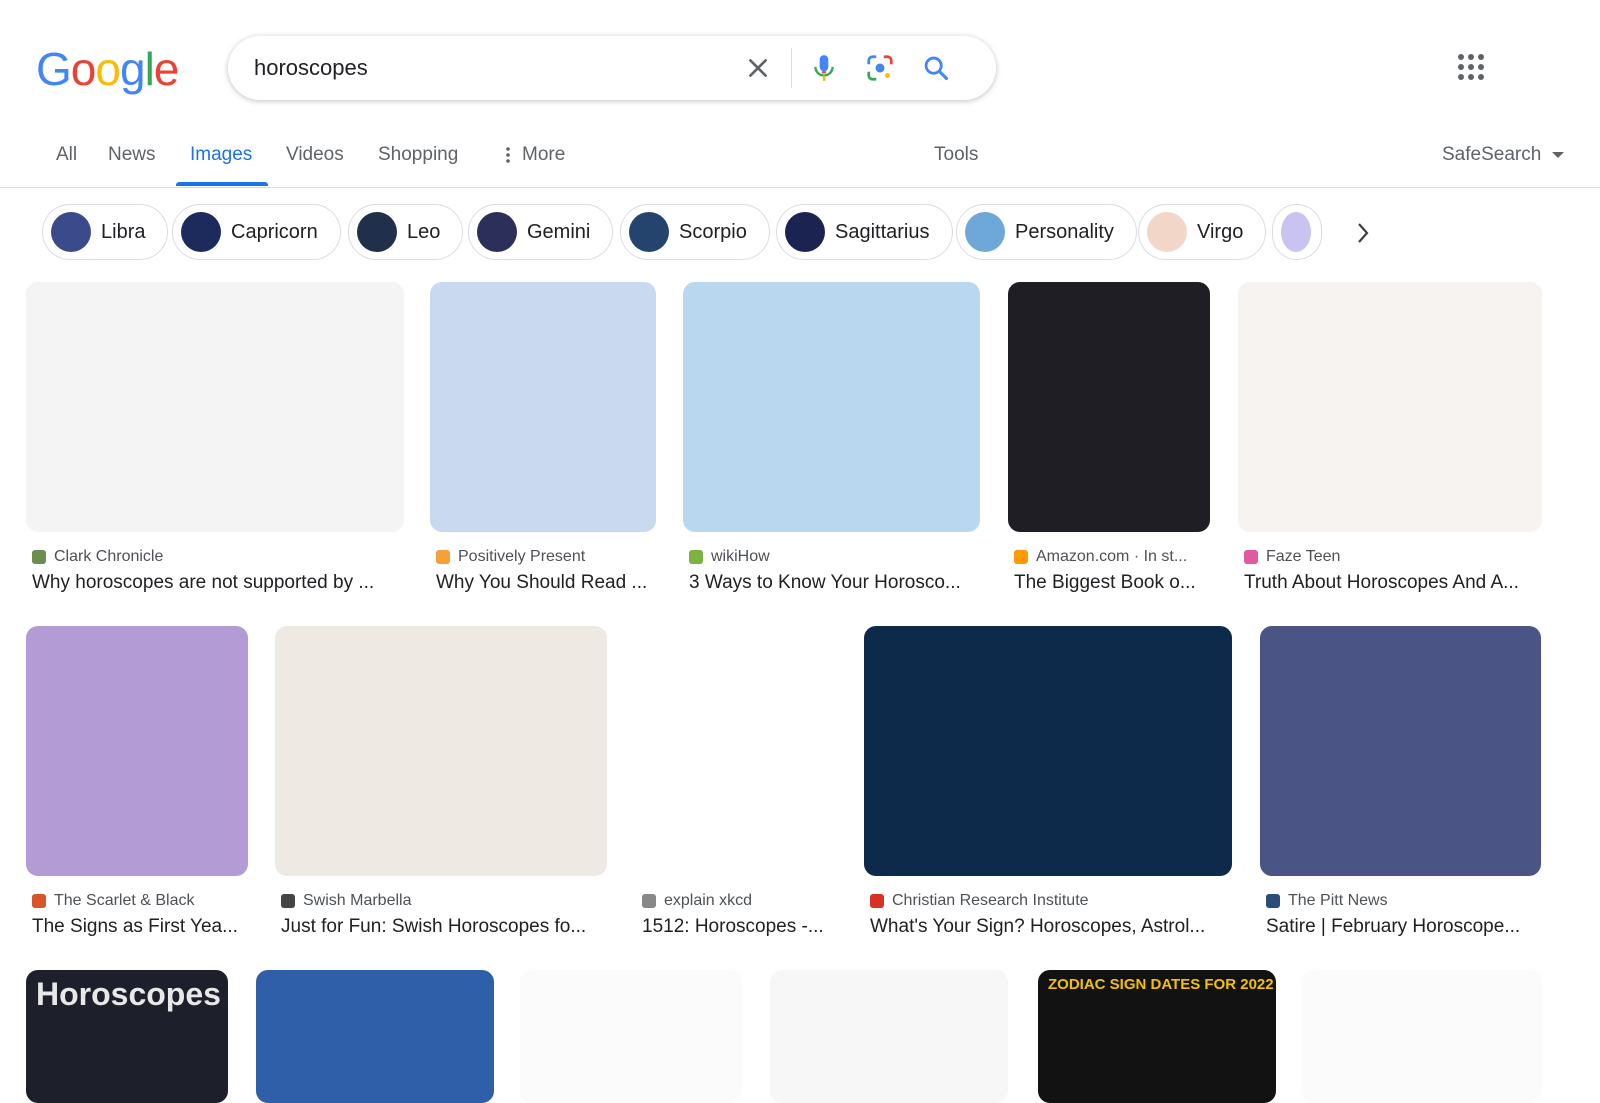  I want to click on chip-capricorn: Capricorn, so click(256, 232).